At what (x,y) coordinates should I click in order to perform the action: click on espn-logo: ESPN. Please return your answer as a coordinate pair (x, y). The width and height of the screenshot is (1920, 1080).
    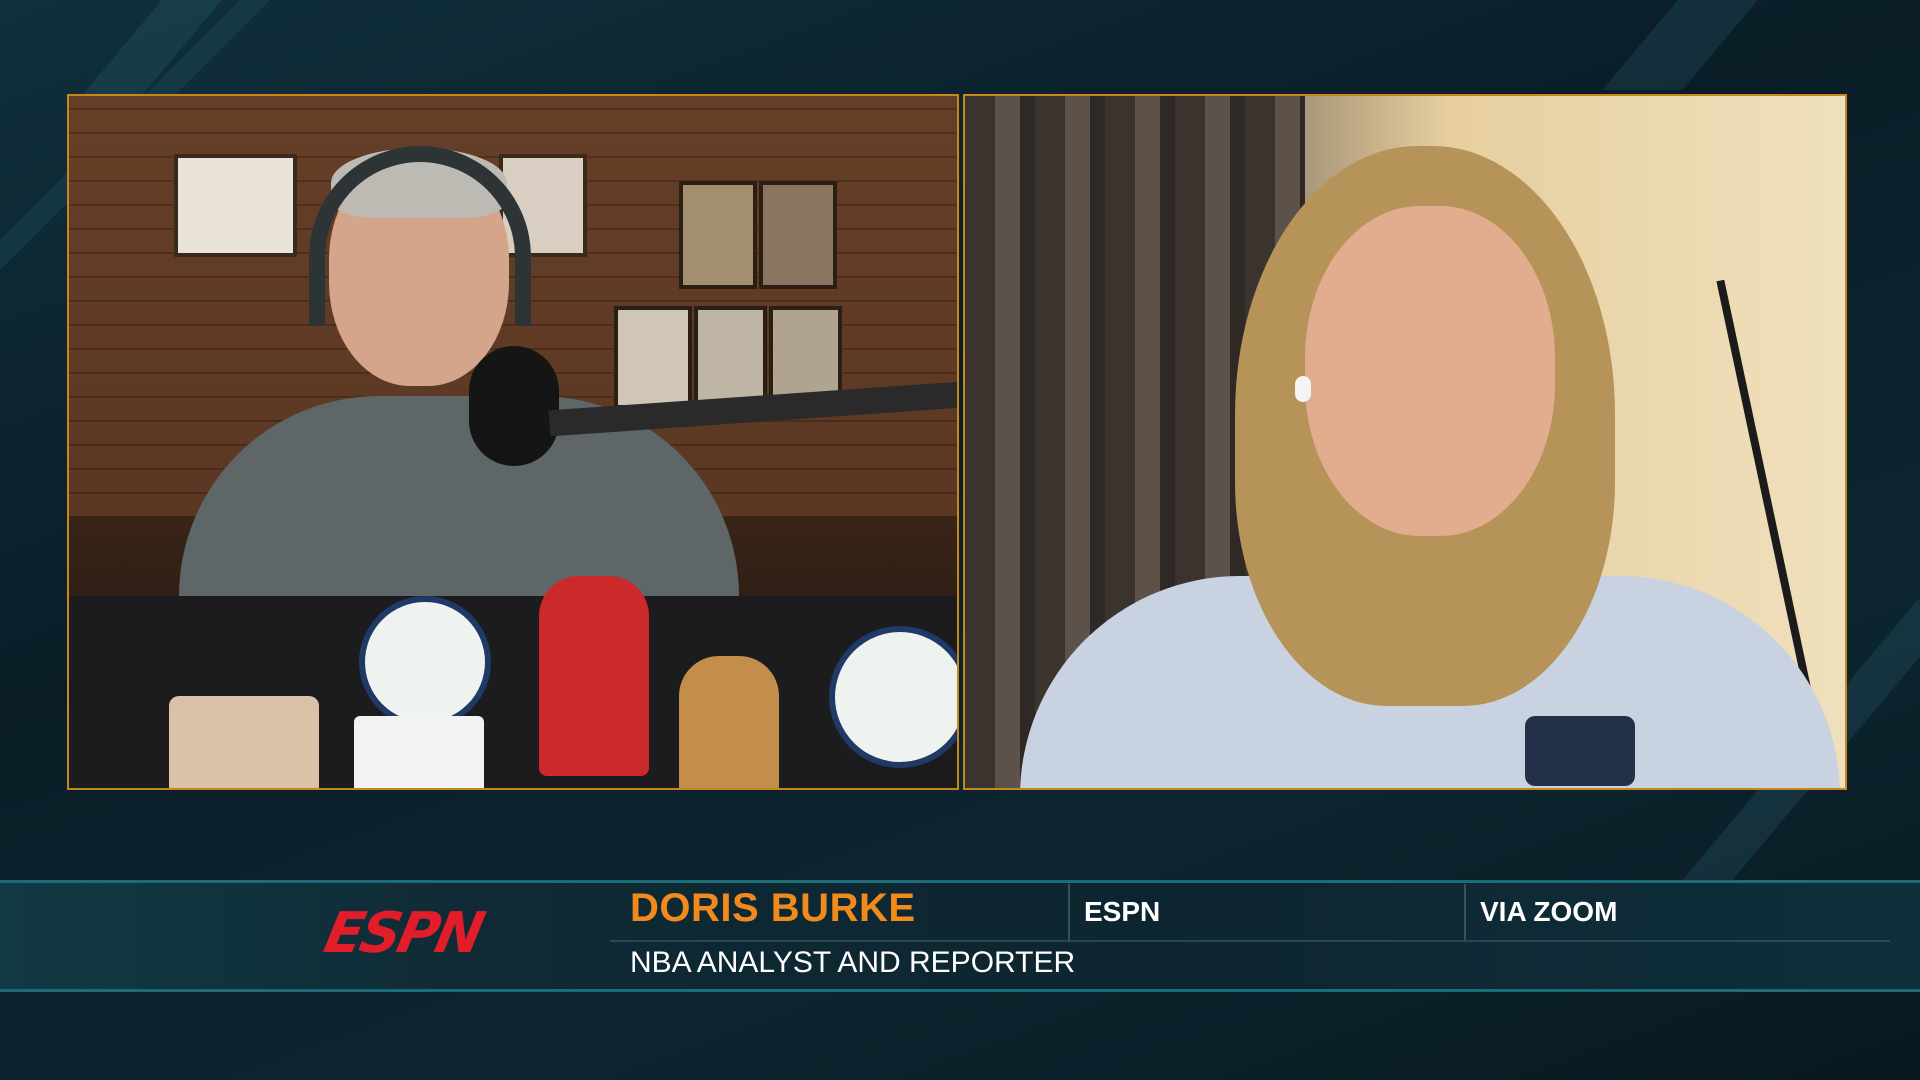
    Looking at the image, I should click on (403, 933).